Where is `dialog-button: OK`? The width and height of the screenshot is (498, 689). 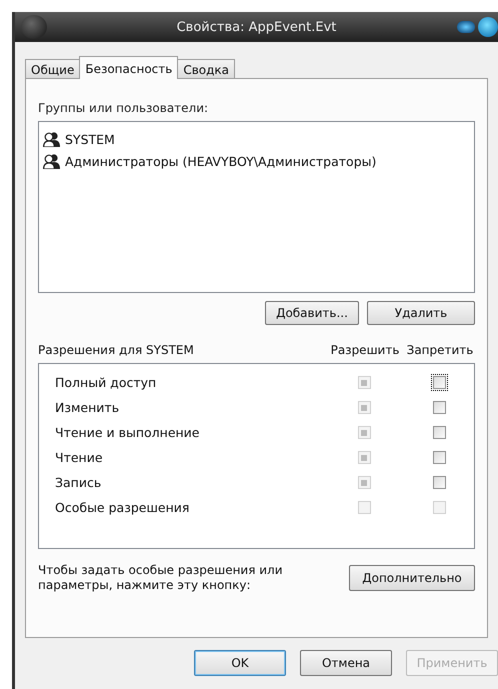 dialog-button: OK is located at coordinates (240, 663).